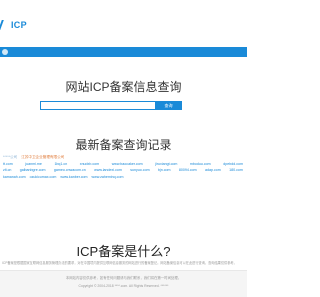 This screenshot has width=320, height=297. I want to click on site-logo: ICP, so click(13, 25).